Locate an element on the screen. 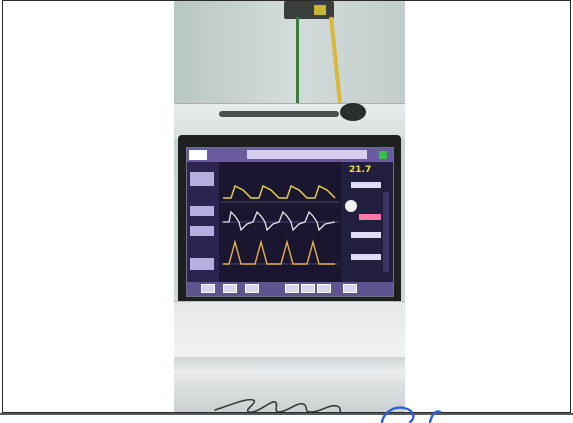  round-indicator-icon is located at coordinates (351, 206).